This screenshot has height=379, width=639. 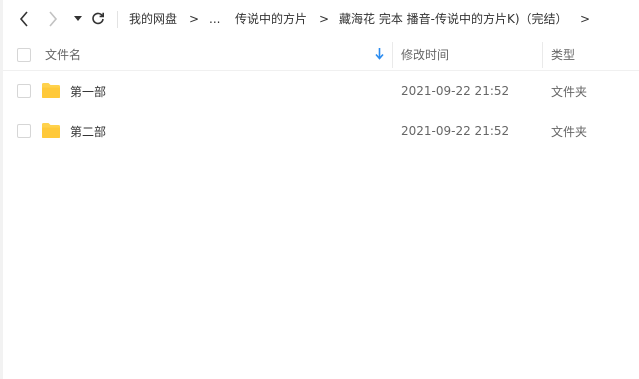 What do you see at coordinates (117, 19) in the screenshot?
I see `nav-divider` at bounding box center [117, 19].